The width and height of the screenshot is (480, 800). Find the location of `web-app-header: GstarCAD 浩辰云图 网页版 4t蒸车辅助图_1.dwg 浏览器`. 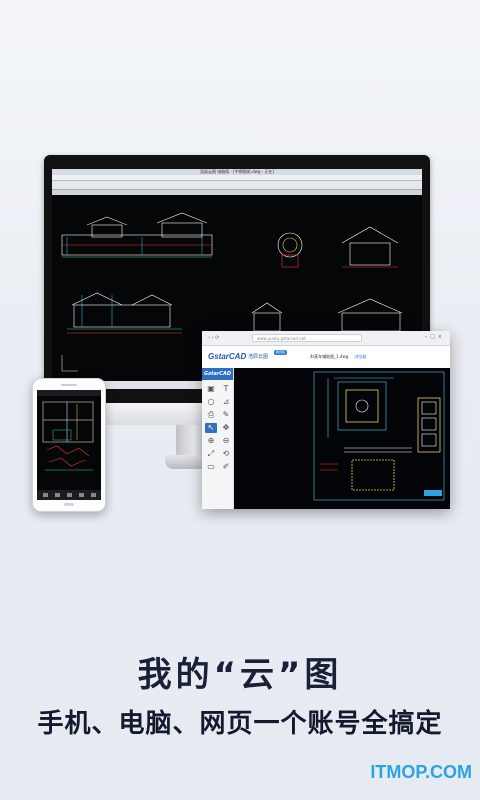

web-app-header: GstarCAD 浩辰云图 网页版 4t蒸车辅助图_1.dwg 浏览器 is located at coordinates (326, 357).